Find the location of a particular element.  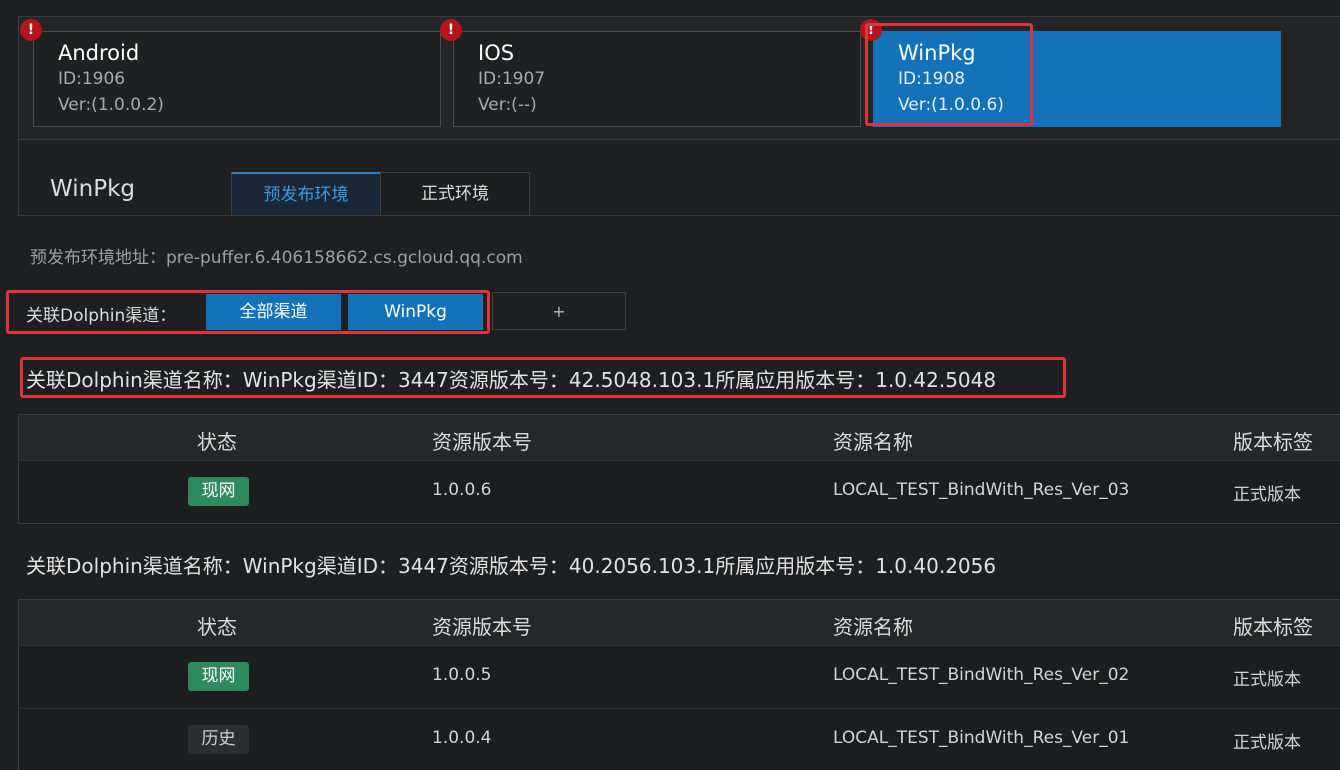

resource-name: LOCAL_TEST_BindWith_Res_Ver_01 is located at coordinates (981, 738).